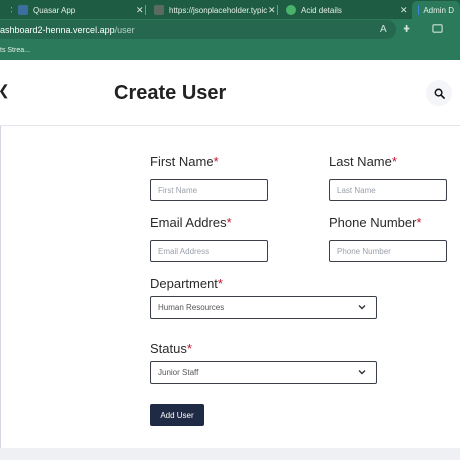 This screenshot has height=460, width=460. I want to click on department-label-text: Department, so click(184, 283).